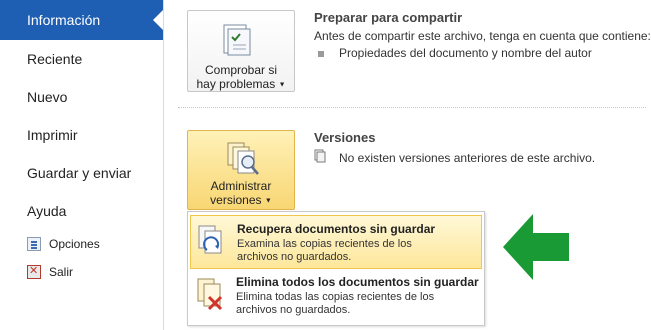 Image resolution: width=651 pixels, height=330 pixels. I want to click on check-issues-label-2-text: hay problemas, so click(236, 84).